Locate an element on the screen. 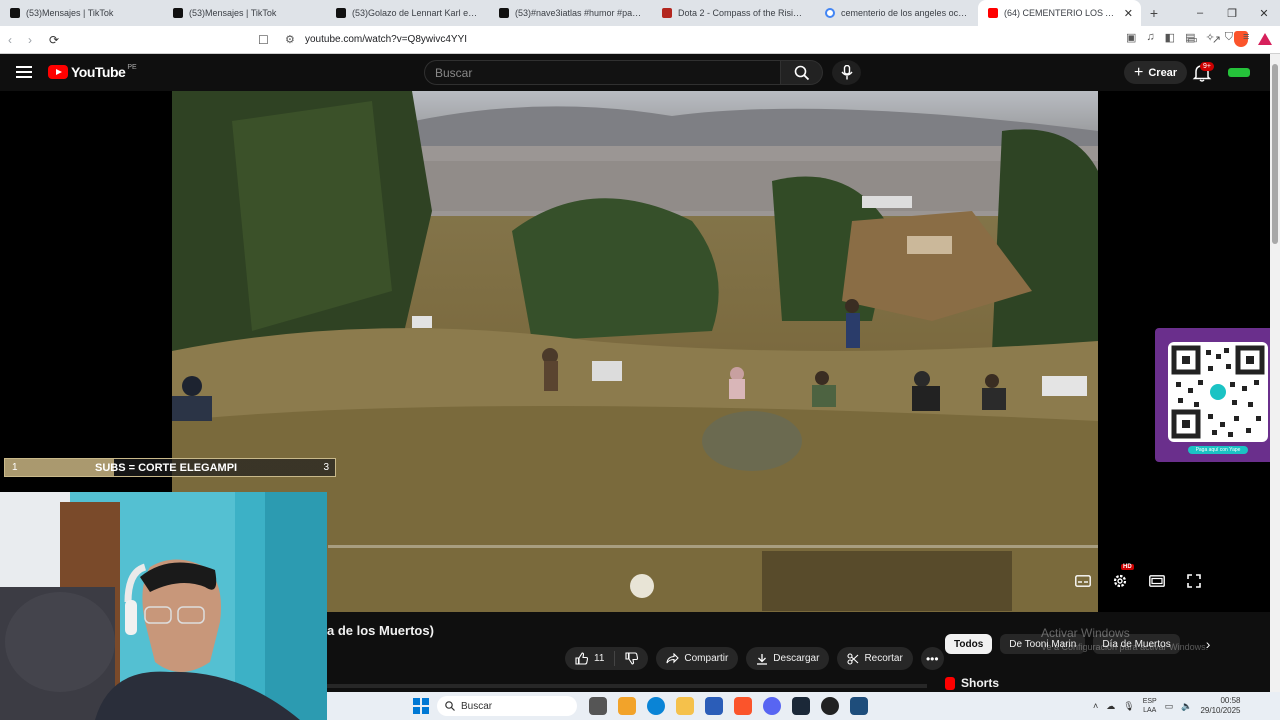  lang-code: ESP is located at coordinates (1149, 701).